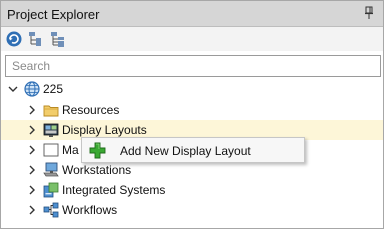 The width and height of the screenshot is (384, 240). What do you see at coordinates (192, 39) in the screenshot?
I see `toolbar` at bounding box center [192, 39].